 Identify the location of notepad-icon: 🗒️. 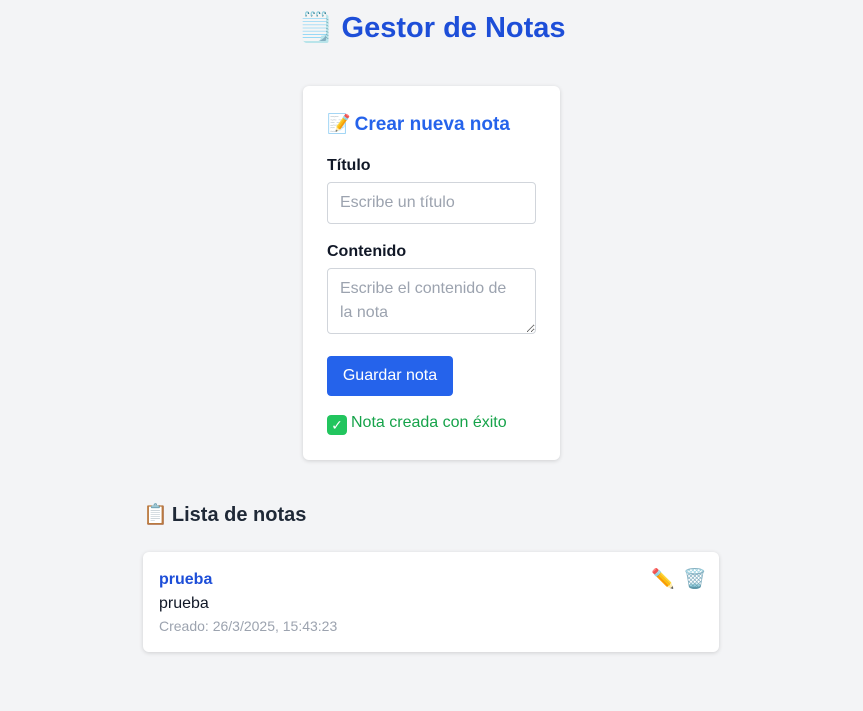
(315, 28).